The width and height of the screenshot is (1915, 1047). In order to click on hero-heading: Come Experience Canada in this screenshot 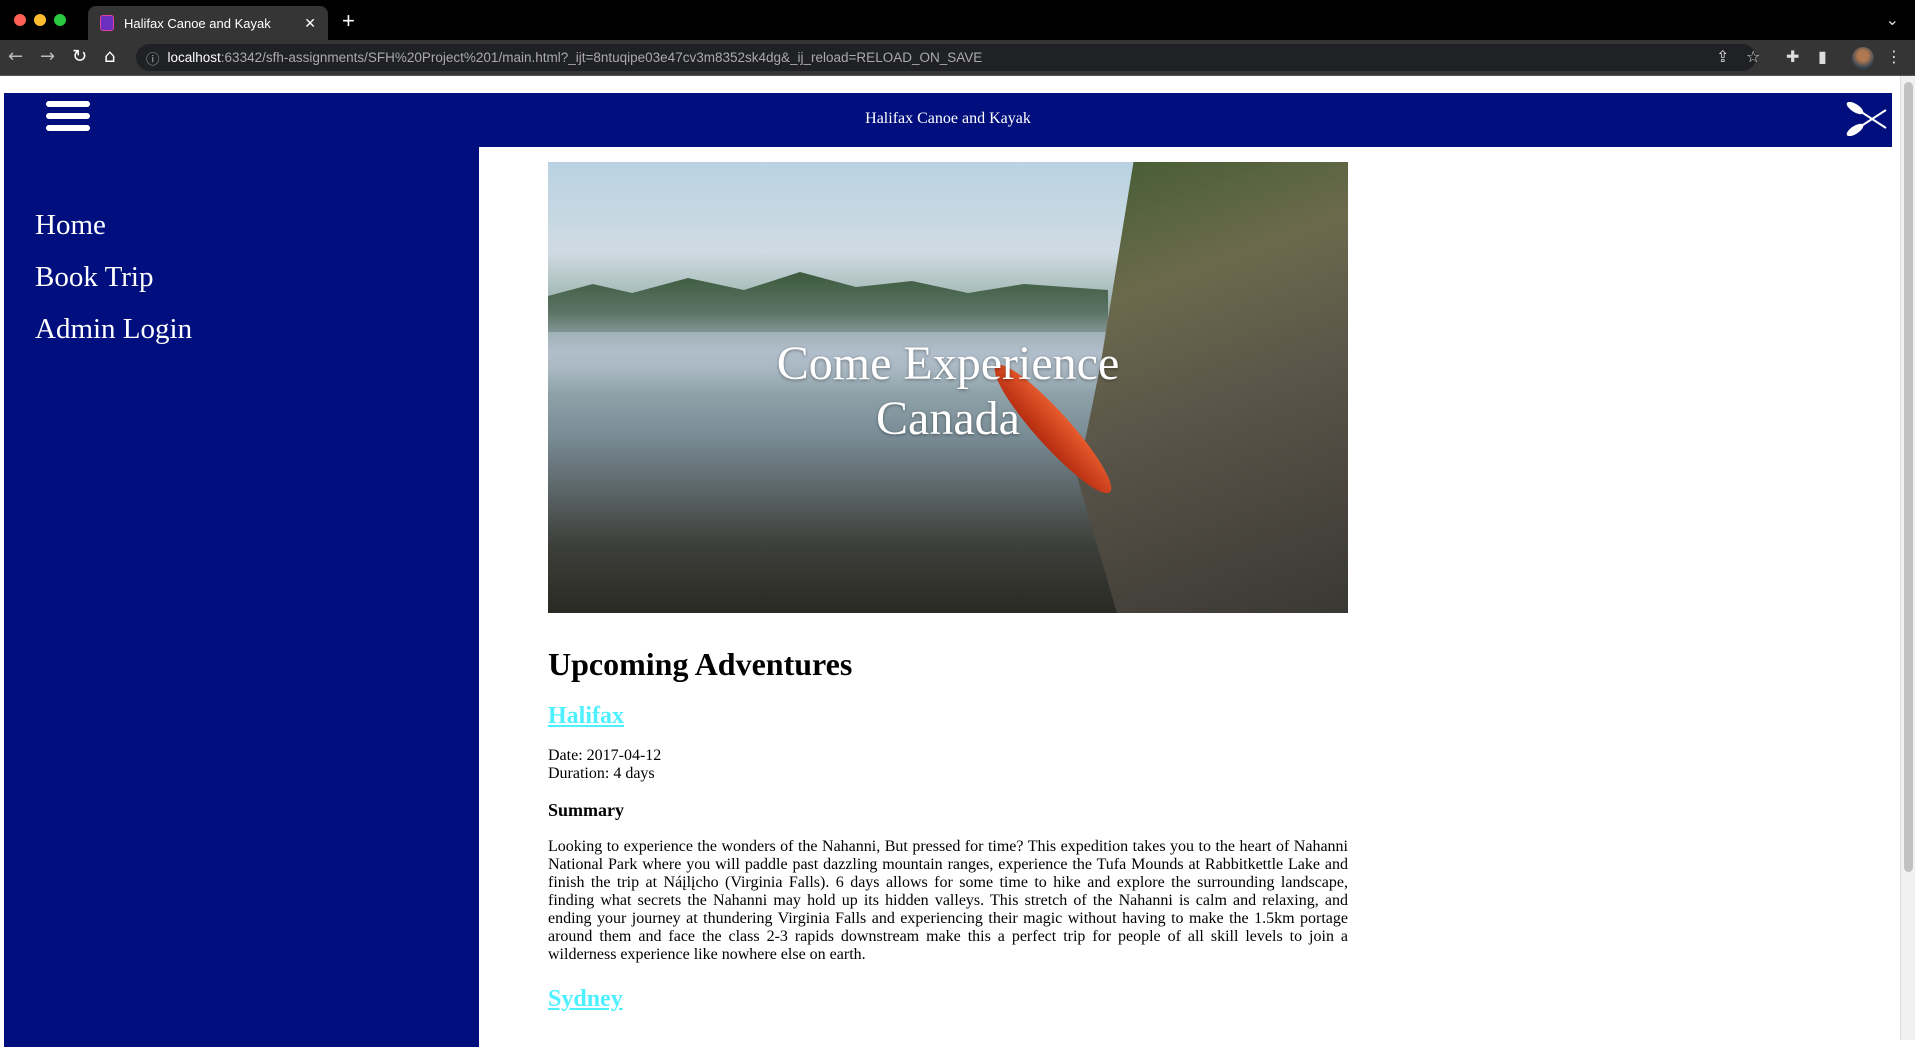, I will do `click(948, 391)`.